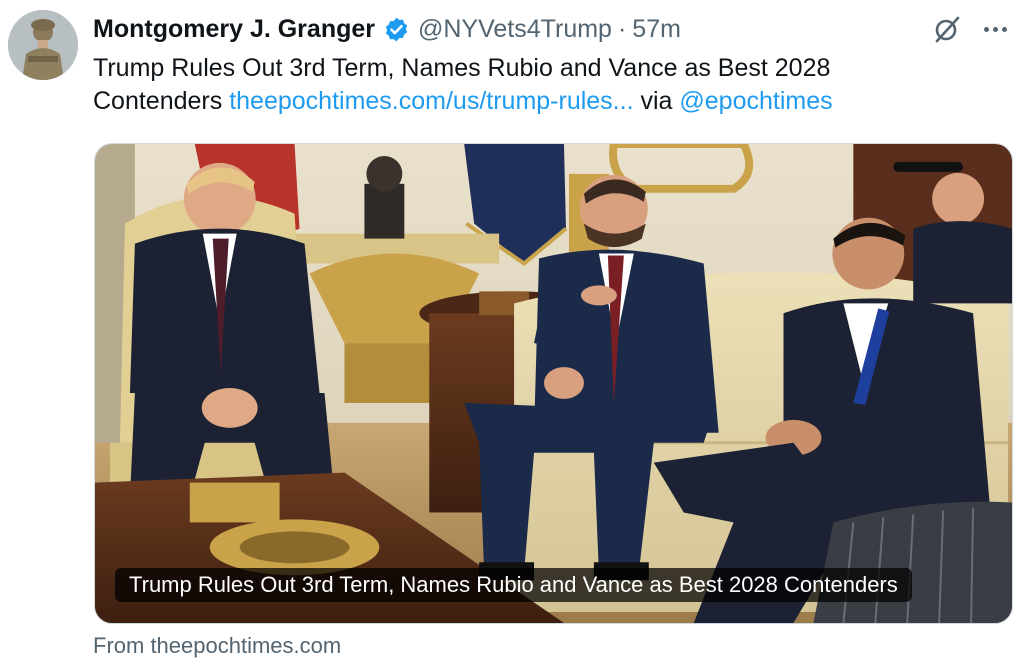 The width and height of the screenshot is (1024, 667). What do you see at coordinates (217, 646) in the screenshot?
I see `card-source: From theepochtimes.com` at bounding box center [217, 646].